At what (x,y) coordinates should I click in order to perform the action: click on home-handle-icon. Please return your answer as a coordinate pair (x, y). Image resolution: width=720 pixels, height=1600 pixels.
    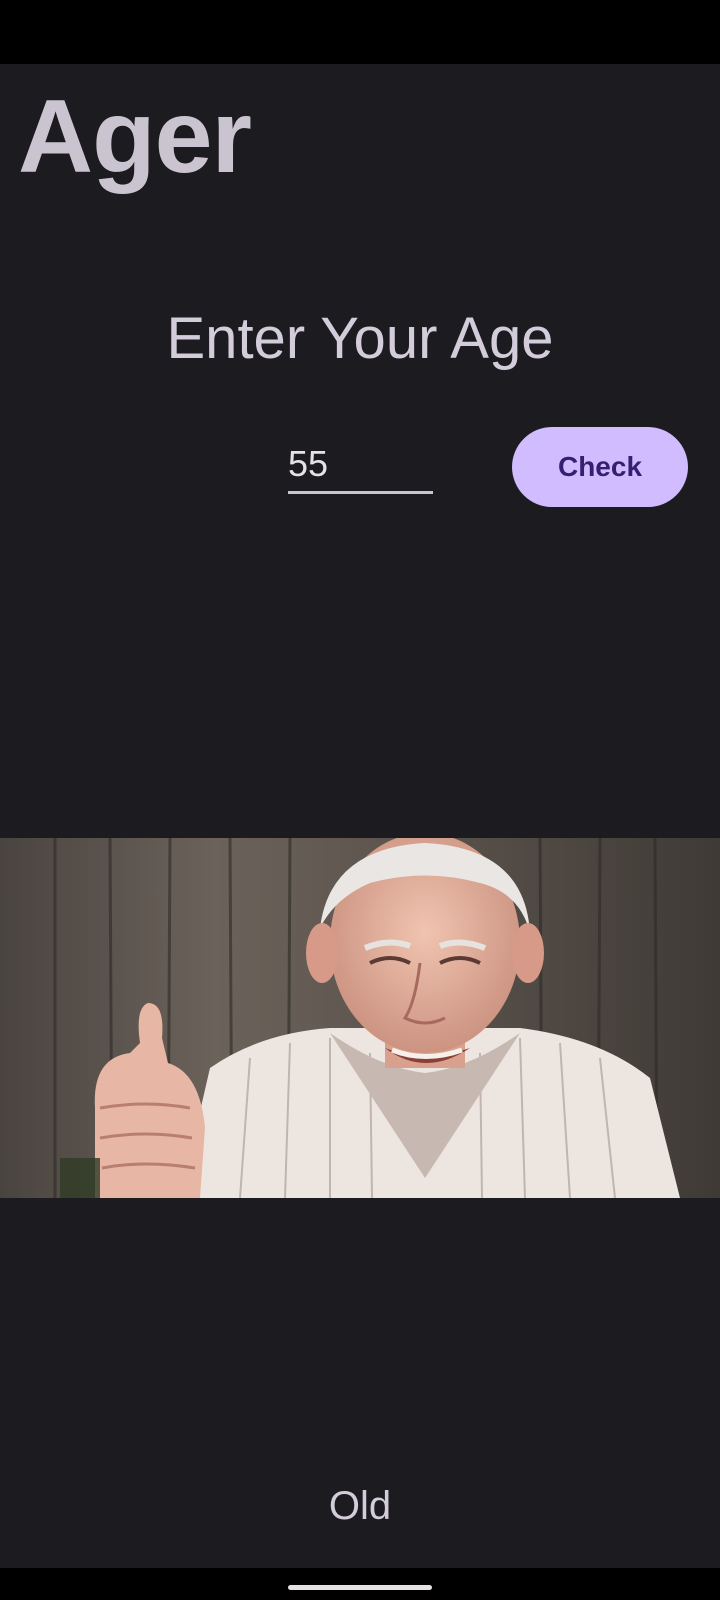
    Looking at the image, I should click on (360, 1587).